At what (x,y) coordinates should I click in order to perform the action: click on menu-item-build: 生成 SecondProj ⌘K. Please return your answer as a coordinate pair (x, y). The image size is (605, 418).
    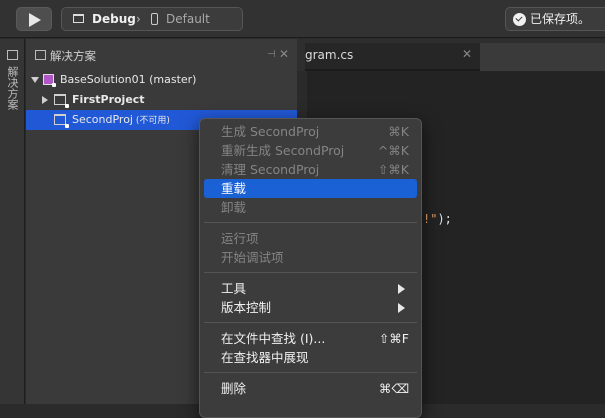
    Looking at the image, I should click on (310, 131).